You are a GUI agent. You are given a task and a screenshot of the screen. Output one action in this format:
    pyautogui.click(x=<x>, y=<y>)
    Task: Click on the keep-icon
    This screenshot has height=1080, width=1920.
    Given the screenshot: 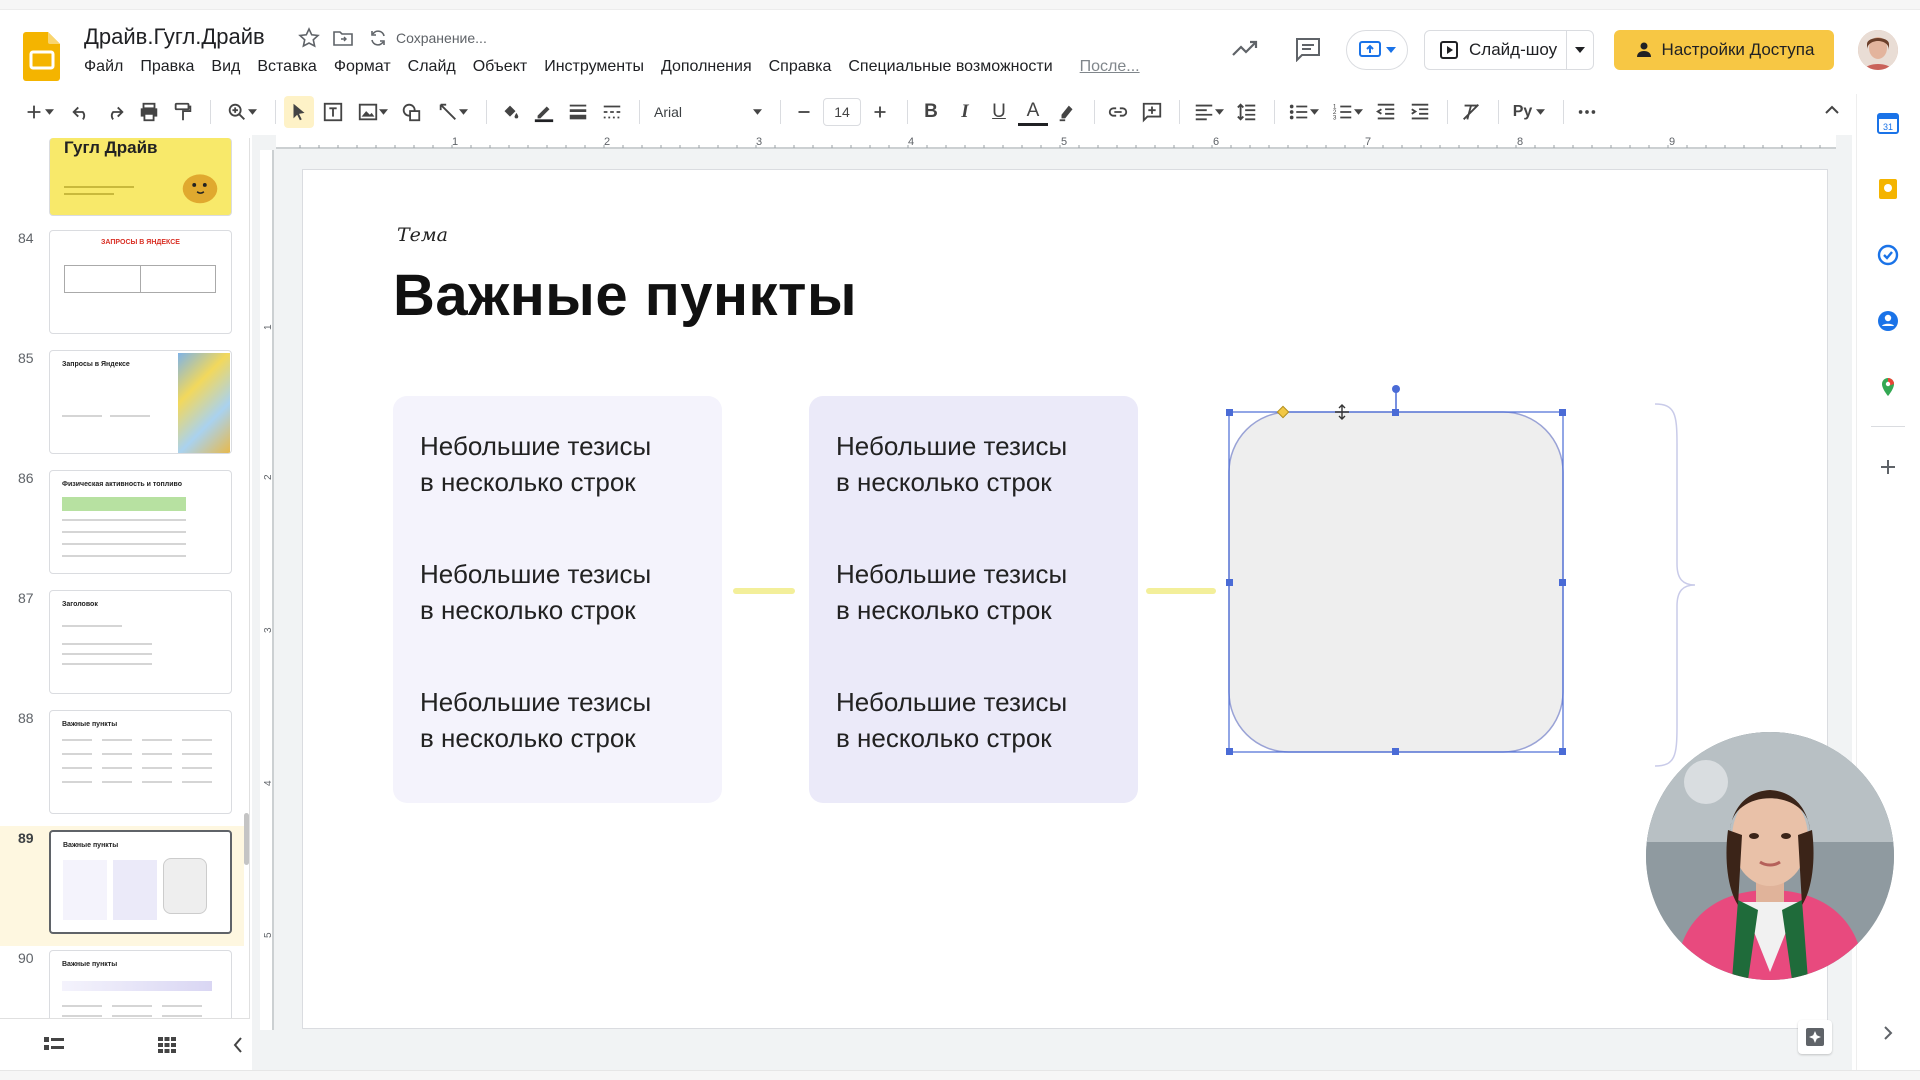 What is the action you would take?
    pyautogui.click(x=1888, y=189)
    